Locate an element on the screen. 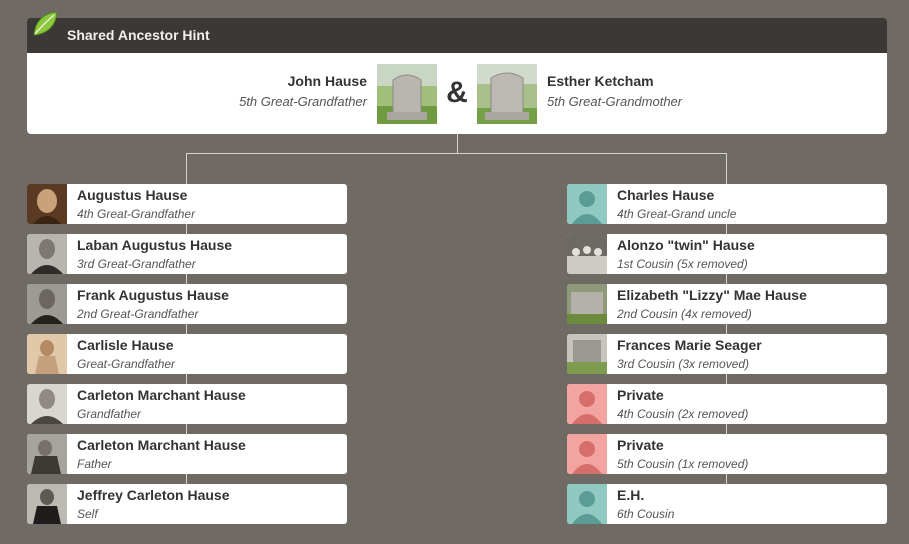  person-card: Carleton Marchant Hause Father is located at coordinates (187, 454).